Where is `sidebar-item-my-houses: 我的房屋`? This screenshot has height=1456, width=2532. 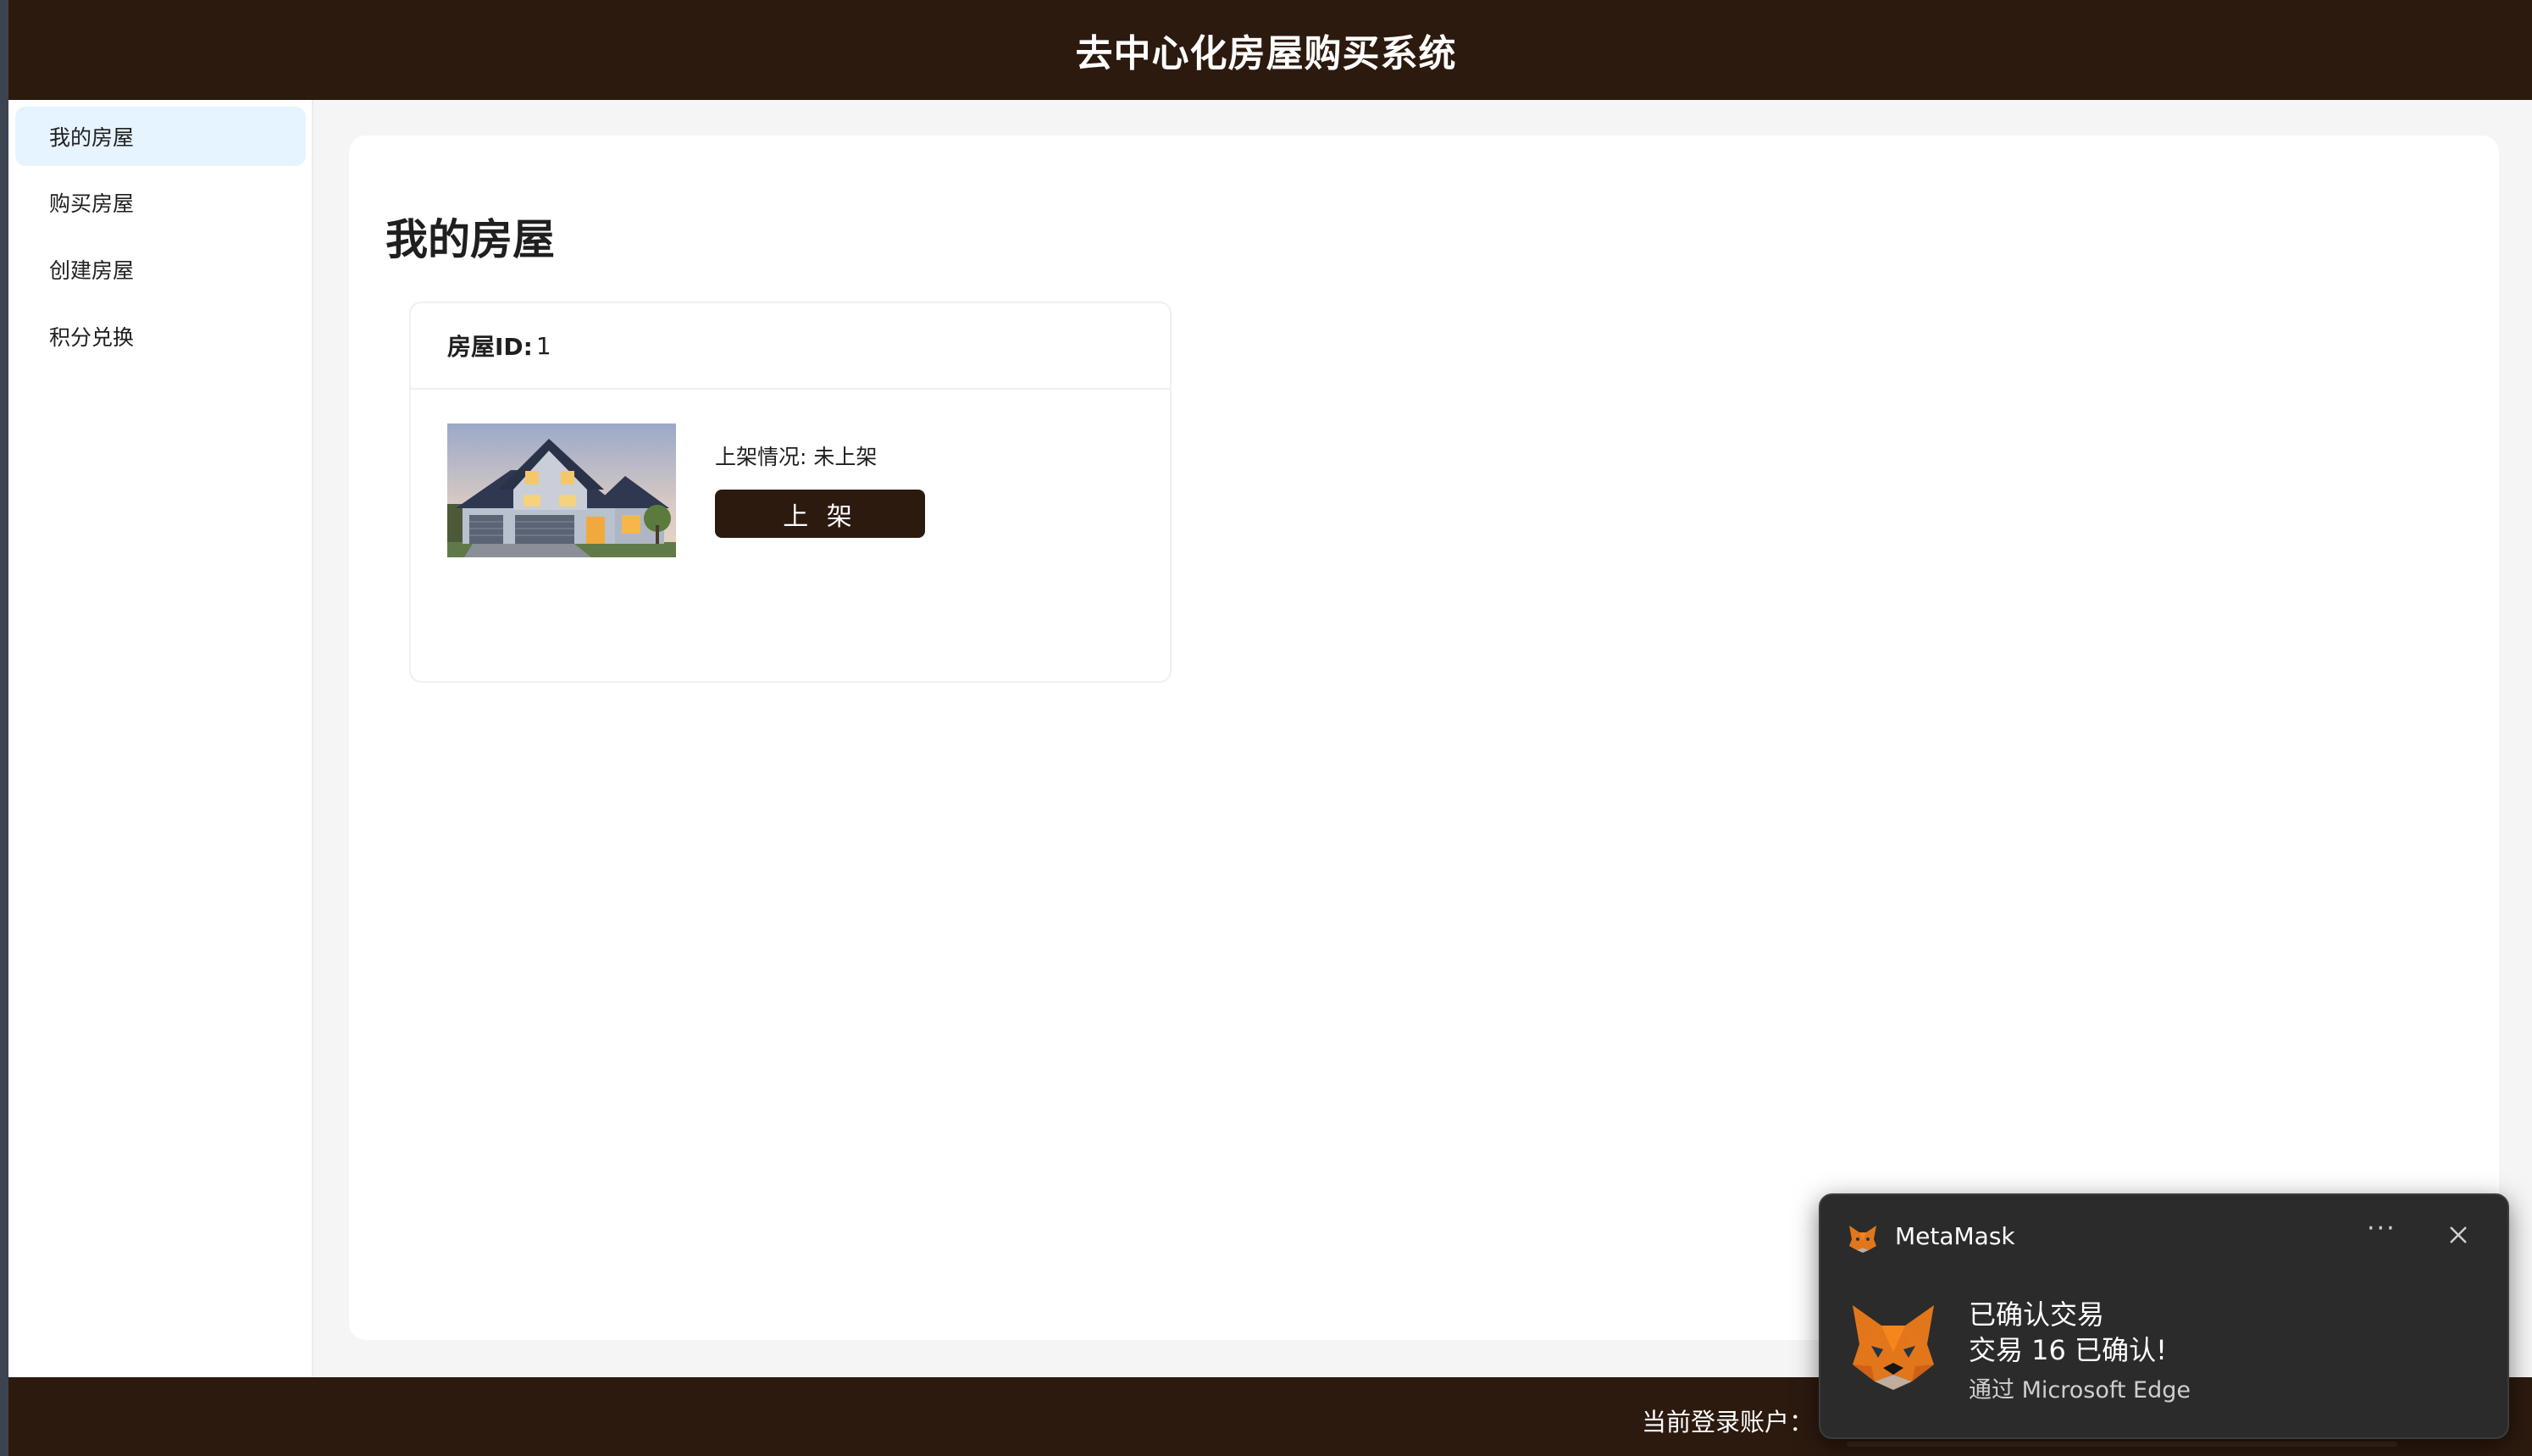
sidebar-item-my-houses: 我的房屋 is located at coordinates (161, 136).